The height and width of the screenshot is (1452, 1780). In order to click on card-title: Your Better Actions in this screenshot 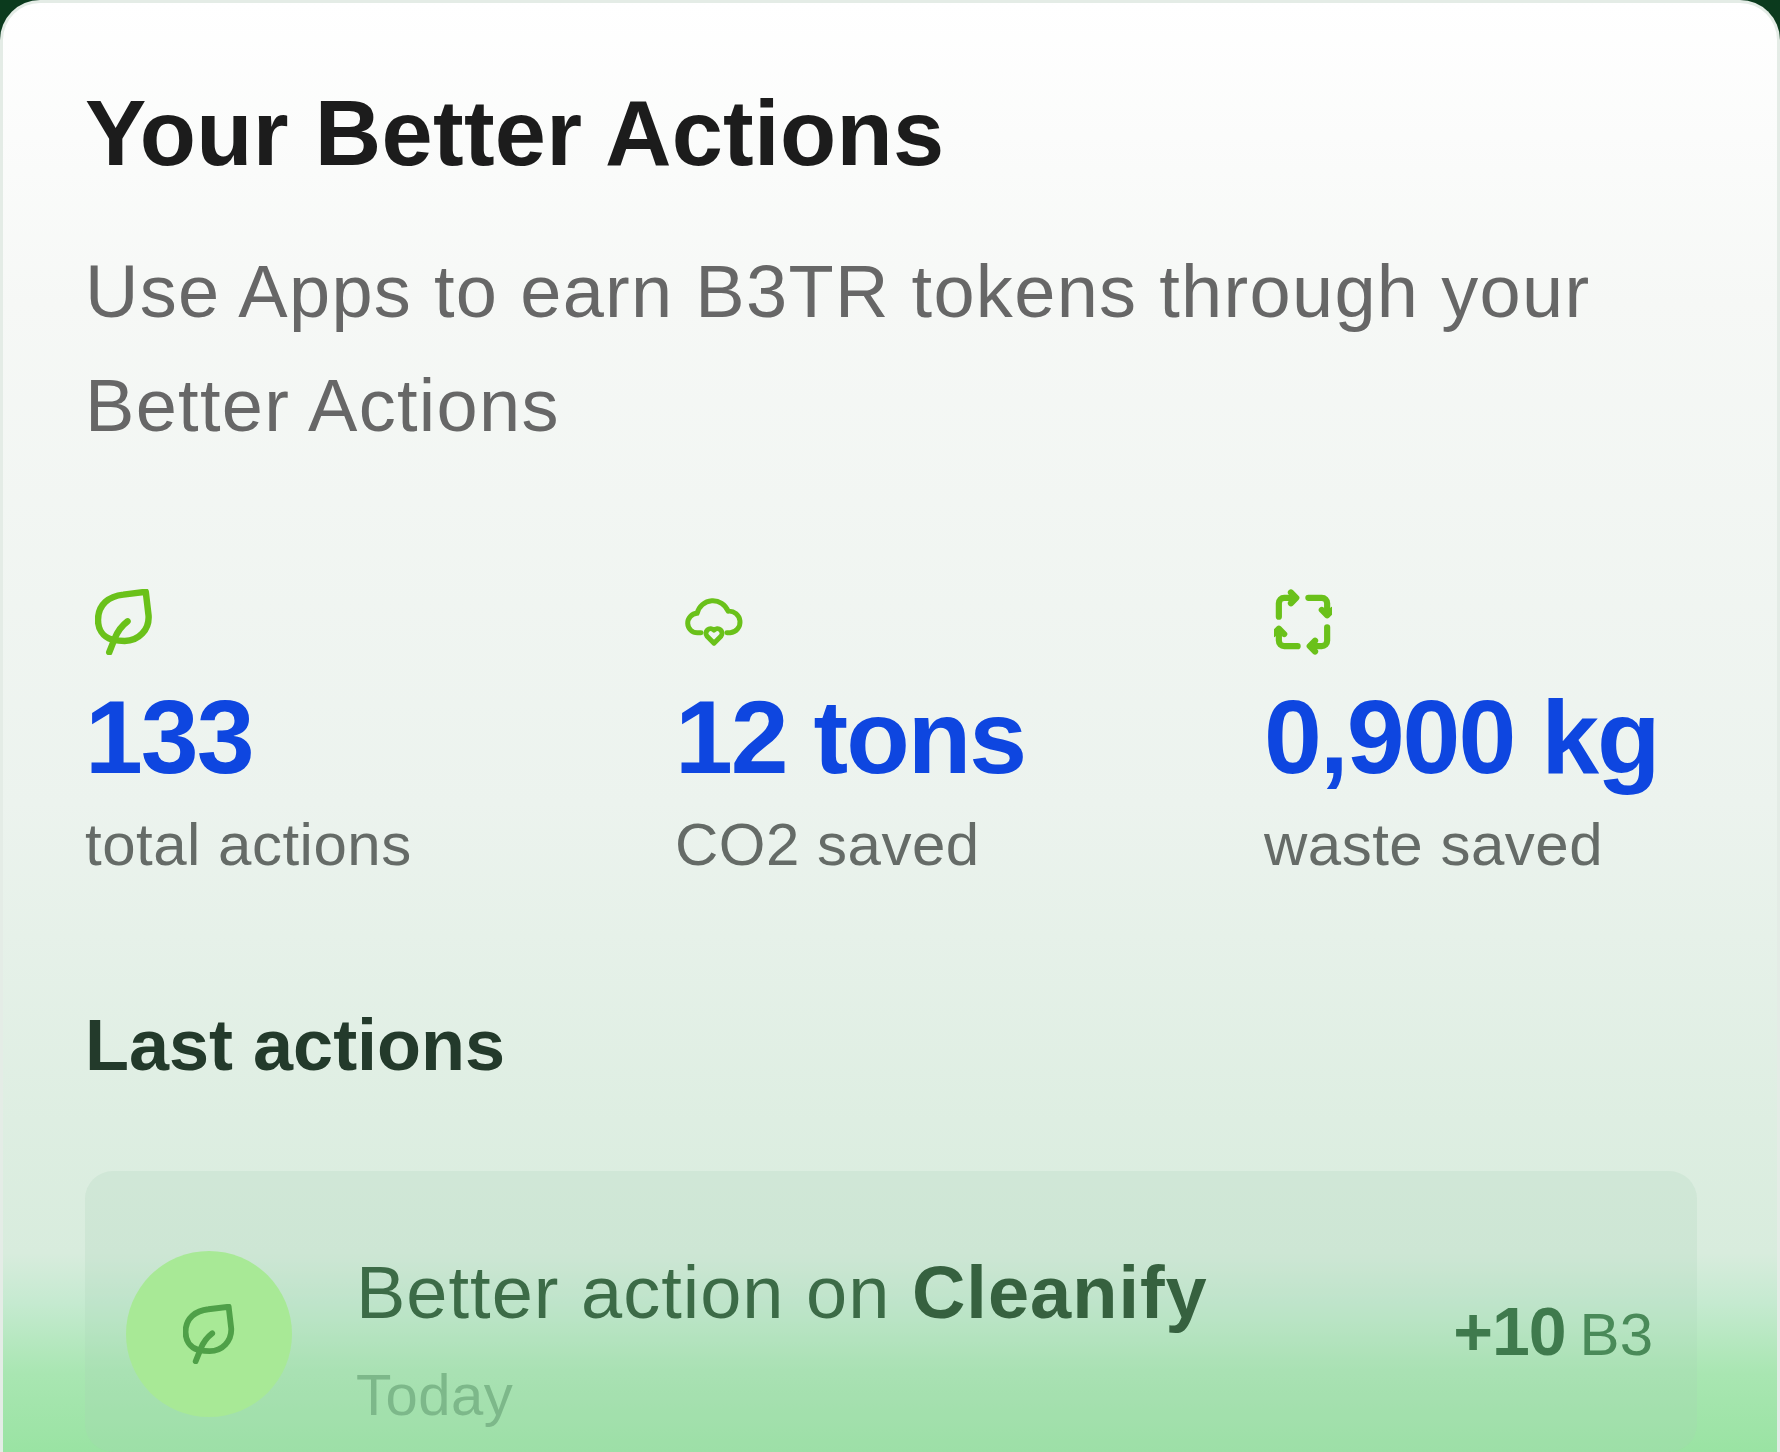, I will do `click(515, 133)`.